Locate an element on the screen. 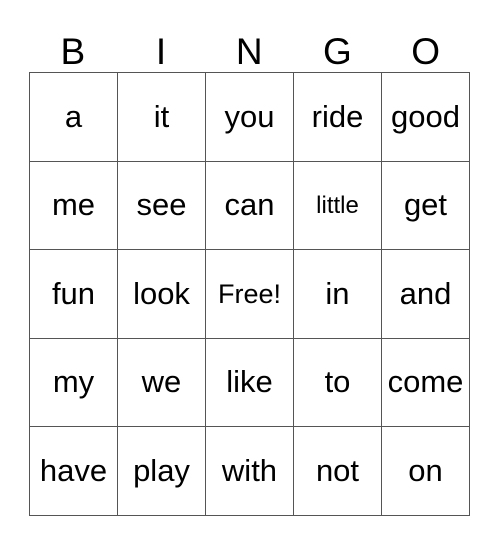 This screenshot has width=500, height=544. bingo-cell-label: have is located at coordinates (73, 470).